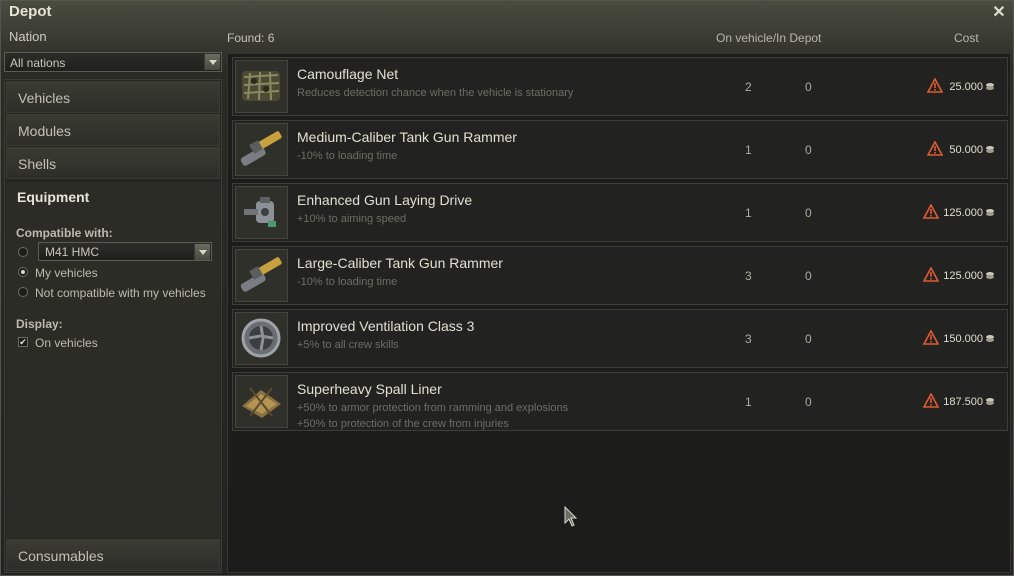 The image size is (1014, 576). Describe the element at coordinates (571, 516) in the screenshot. I see `mouse-cursor-icon` at that location.